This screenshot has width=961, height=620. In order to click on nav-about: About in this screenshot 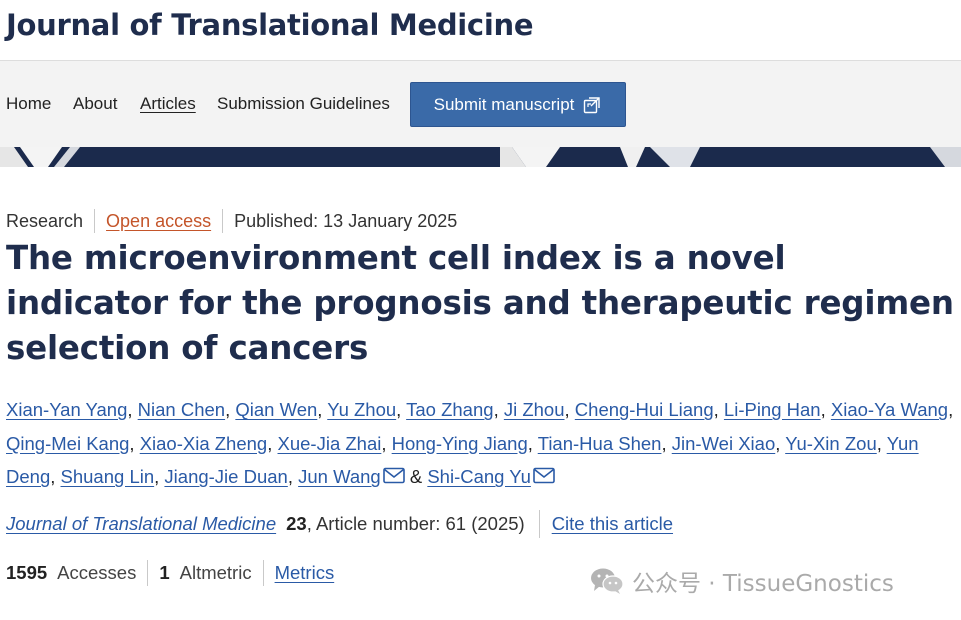, I will do `click(95, 104)`.